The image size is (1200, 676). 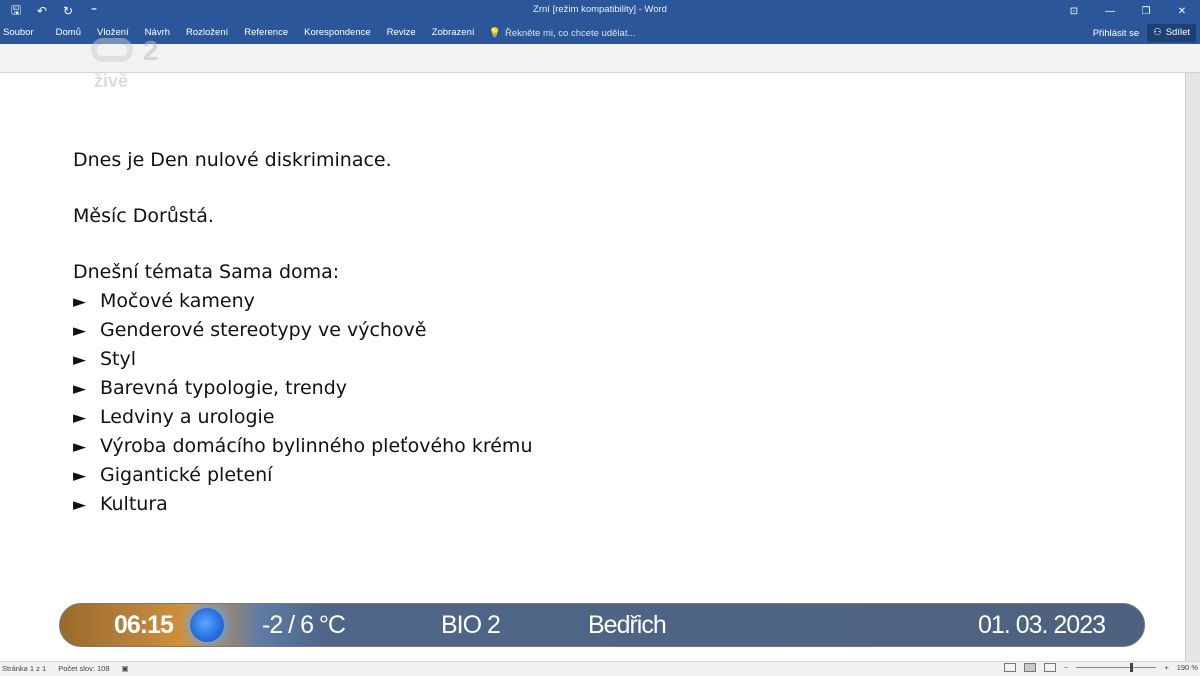 What do you see at coordinates (627, 625) in the screenshot?
I see `ticker-nameday: Bedřich` at bounding box center [627, 625].